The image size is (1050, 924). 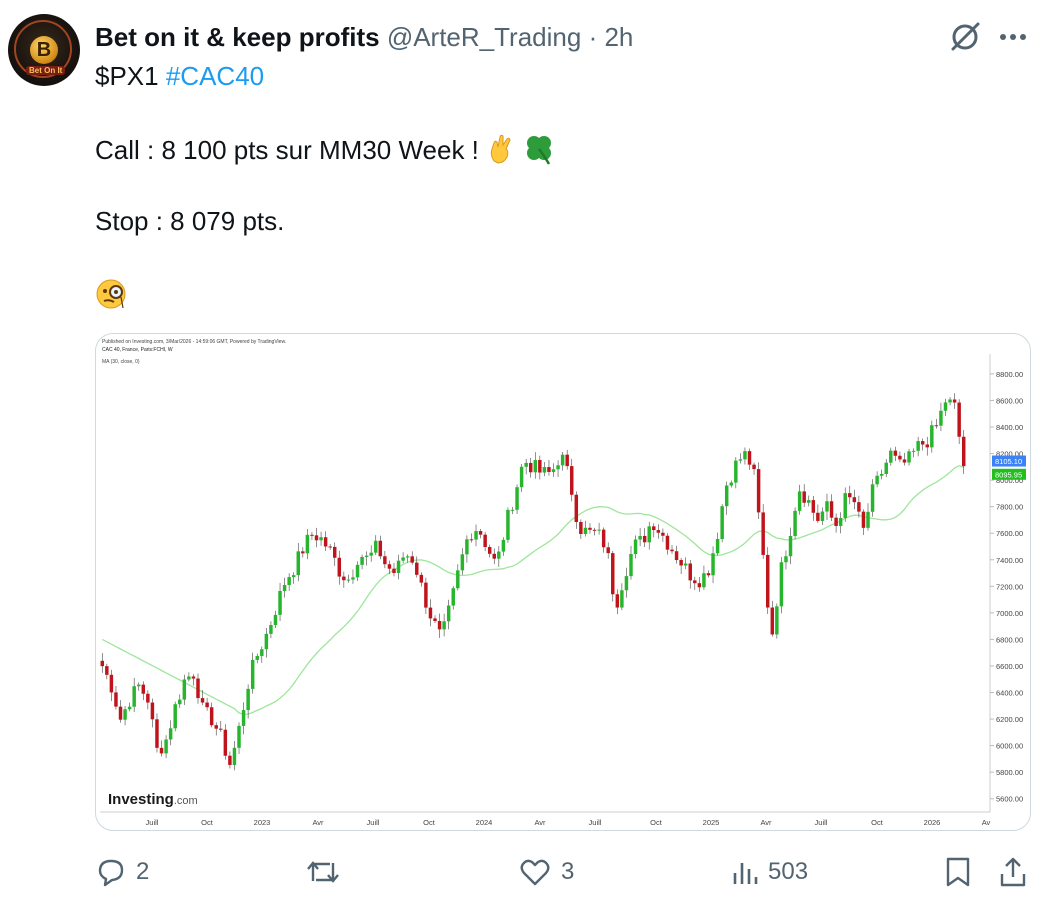 I want to click on ma-value-tag: 8095.95, so click(x=1008, y=474).